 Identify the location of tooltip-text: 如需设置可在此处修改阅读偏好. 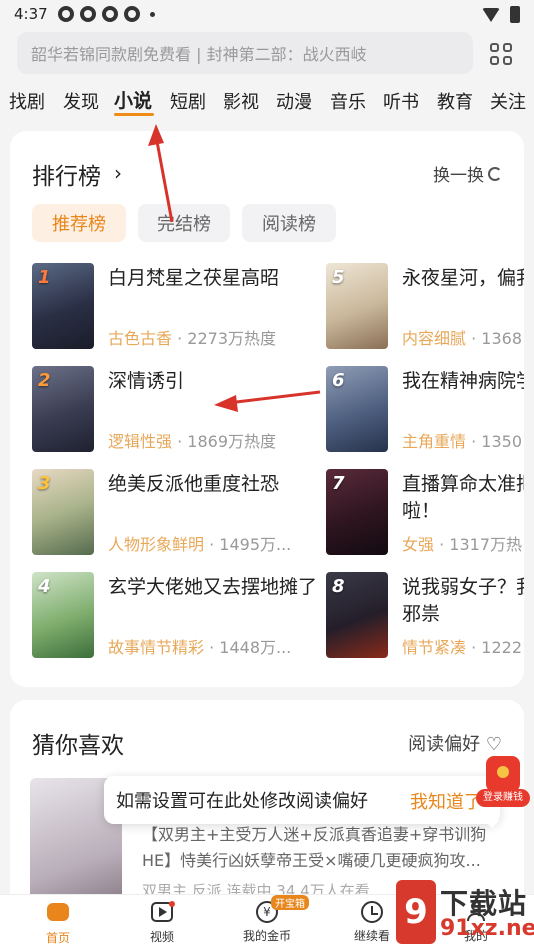
(242, 801).